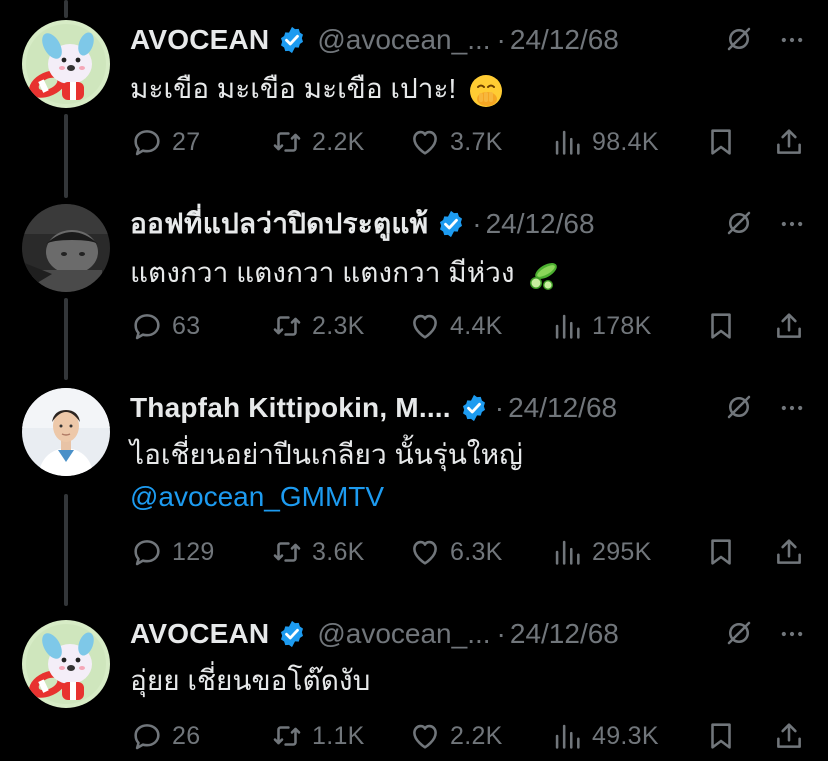 This screenshot has width=828, height=761. I want to click on tweet-header: AVOCEAN @avocean_... · 24/12/68, so click(374, 40).